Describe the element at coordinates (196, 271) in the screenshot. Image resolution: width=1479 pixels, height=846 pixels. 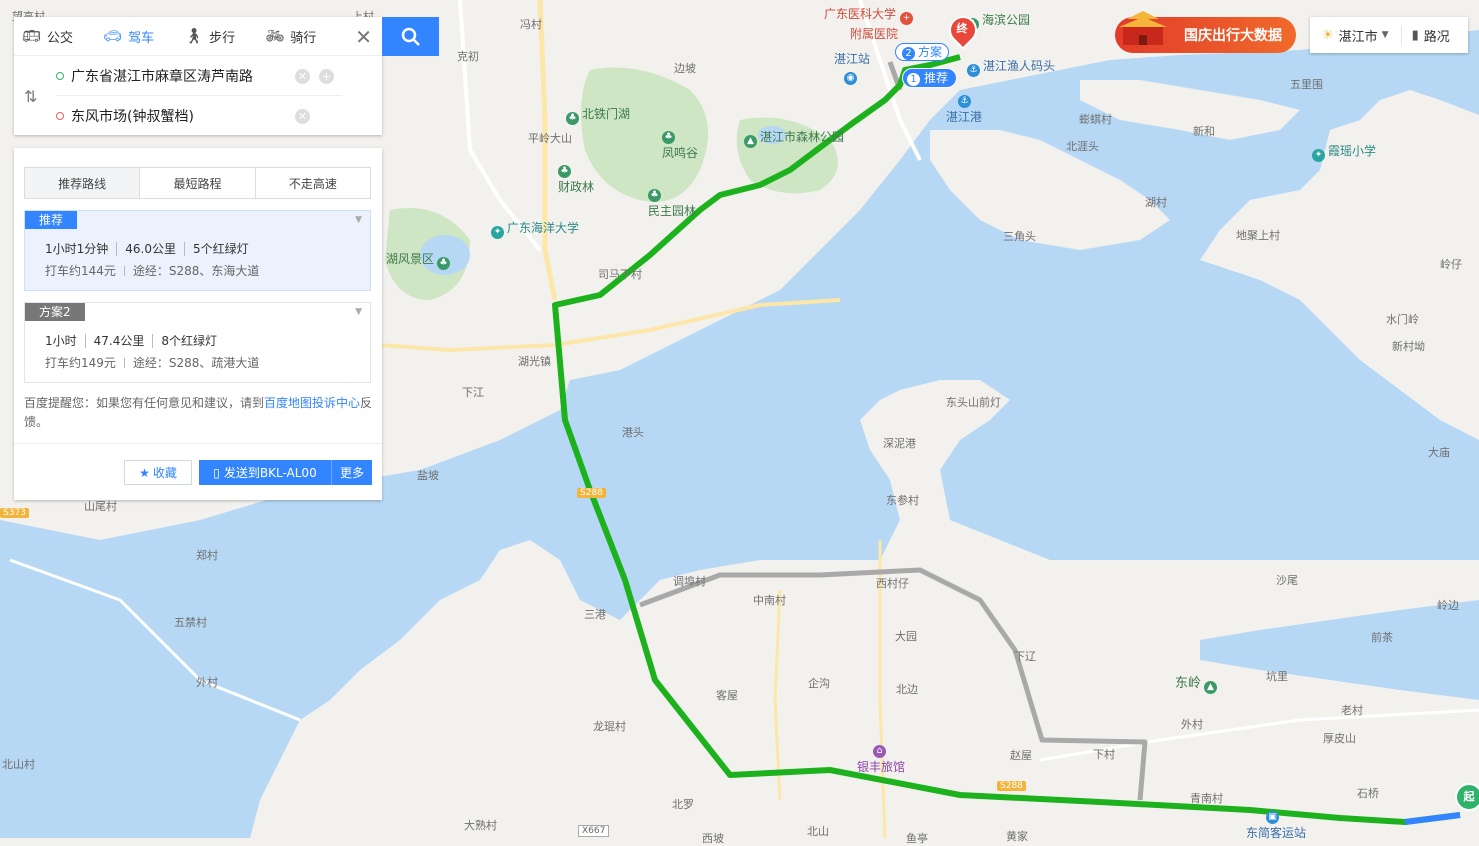
I see `route-via: 途经：S288、东海大道` at that location.